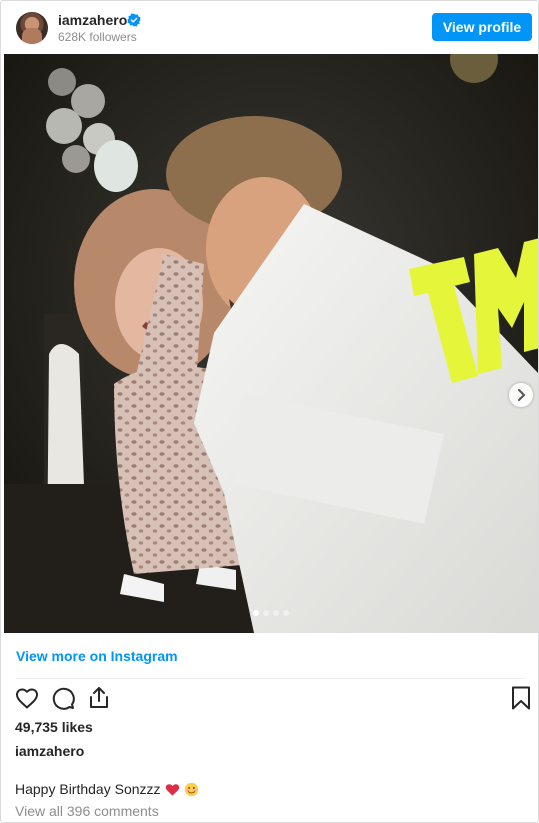 The width and height of the screenshot is (539, 823). I want to click on view-profile-button: View profile, so click(482, 27).